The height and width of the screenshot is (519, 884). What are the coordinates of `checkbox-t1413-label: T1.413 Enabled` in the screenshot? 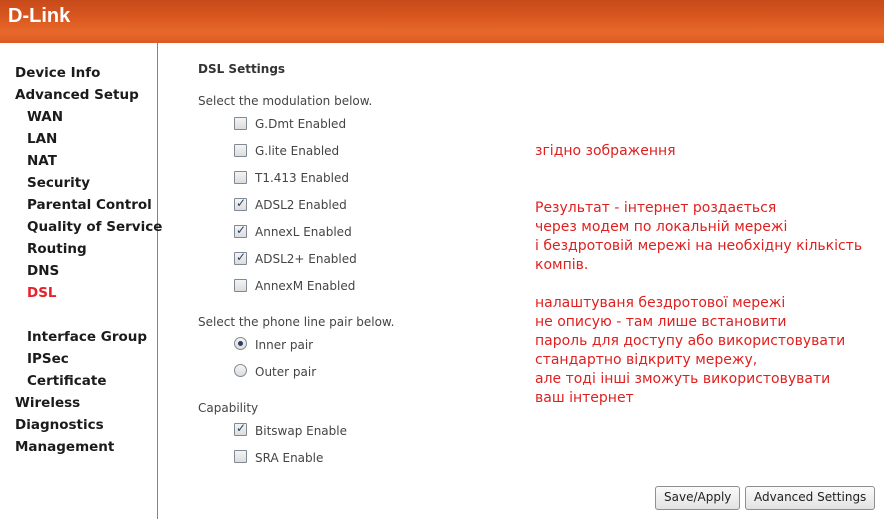 It's located at (302, 178).